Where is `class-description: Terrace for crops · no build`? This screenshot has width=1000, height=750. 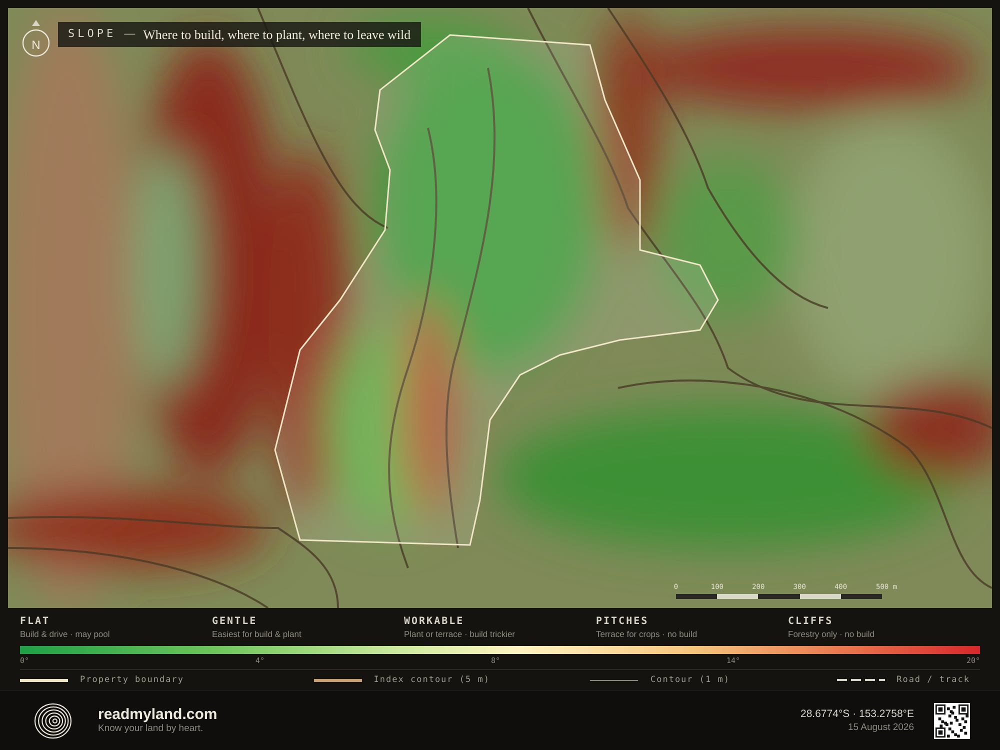 class-description: Terrace for crops · no build is located at coordinates (647, 634).